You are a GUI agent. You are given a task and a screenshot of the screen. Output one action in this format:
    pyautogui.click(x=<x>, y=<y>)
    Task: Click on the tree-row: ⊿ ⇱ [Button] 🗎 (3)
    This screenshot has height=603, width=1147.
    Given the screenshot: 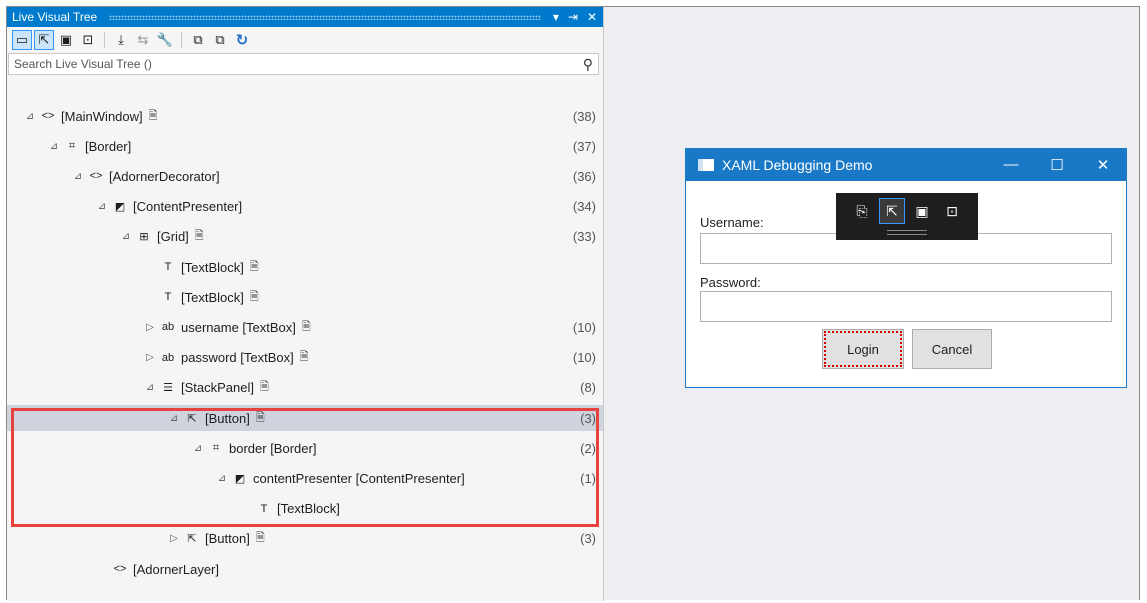 What is the action you would take?
    pyautogui.click(x=305, y=418)
    